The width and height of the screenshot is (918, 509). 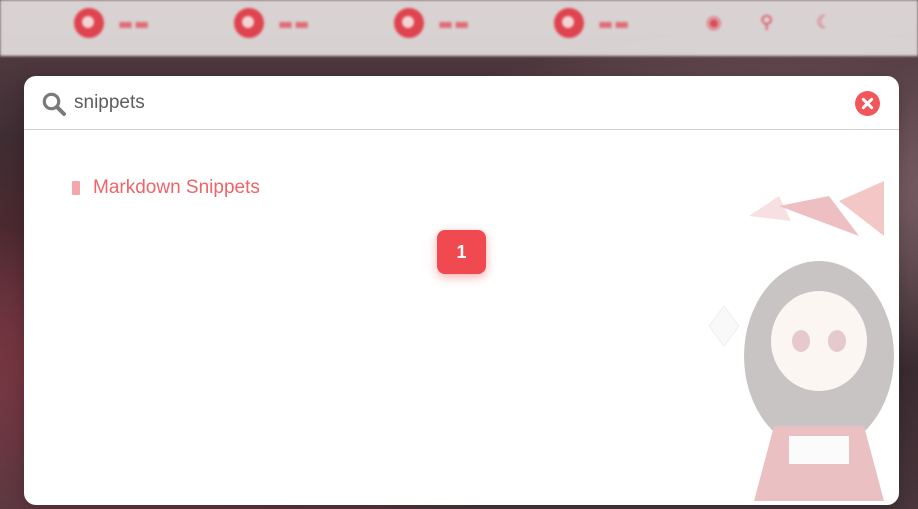 I want to click on search-bar, so click(x=461, y=103).